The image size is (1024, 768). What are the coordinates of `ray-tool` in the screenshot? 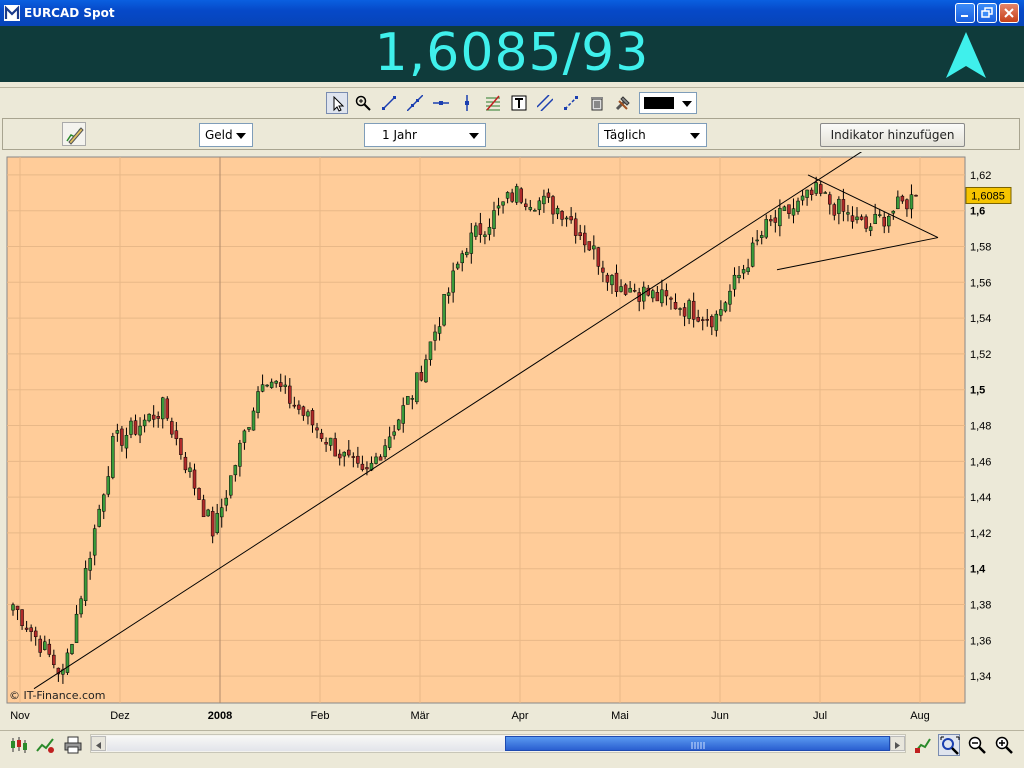 It's located at (571, 103).